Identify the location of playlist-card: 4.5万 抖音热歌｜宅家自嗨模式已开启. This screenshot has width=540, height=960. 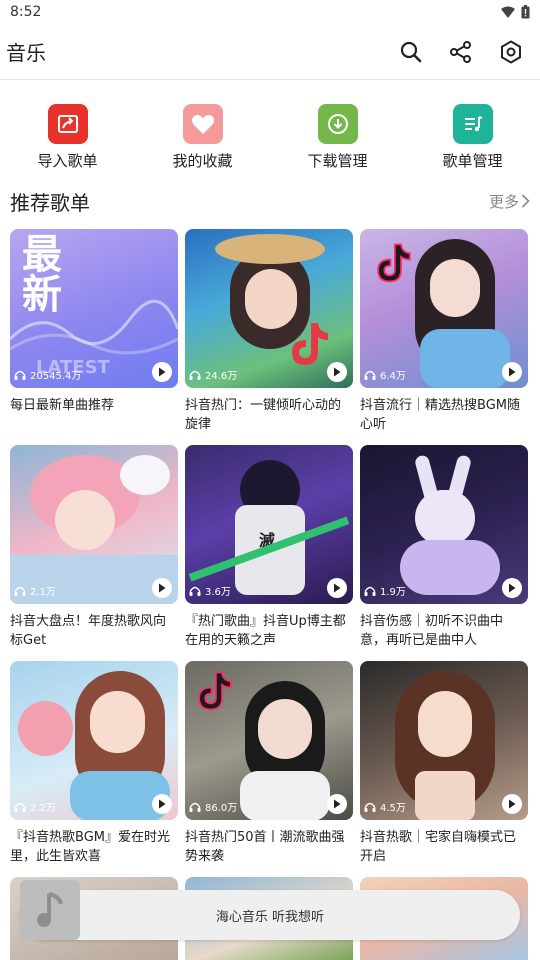
(444, 769).